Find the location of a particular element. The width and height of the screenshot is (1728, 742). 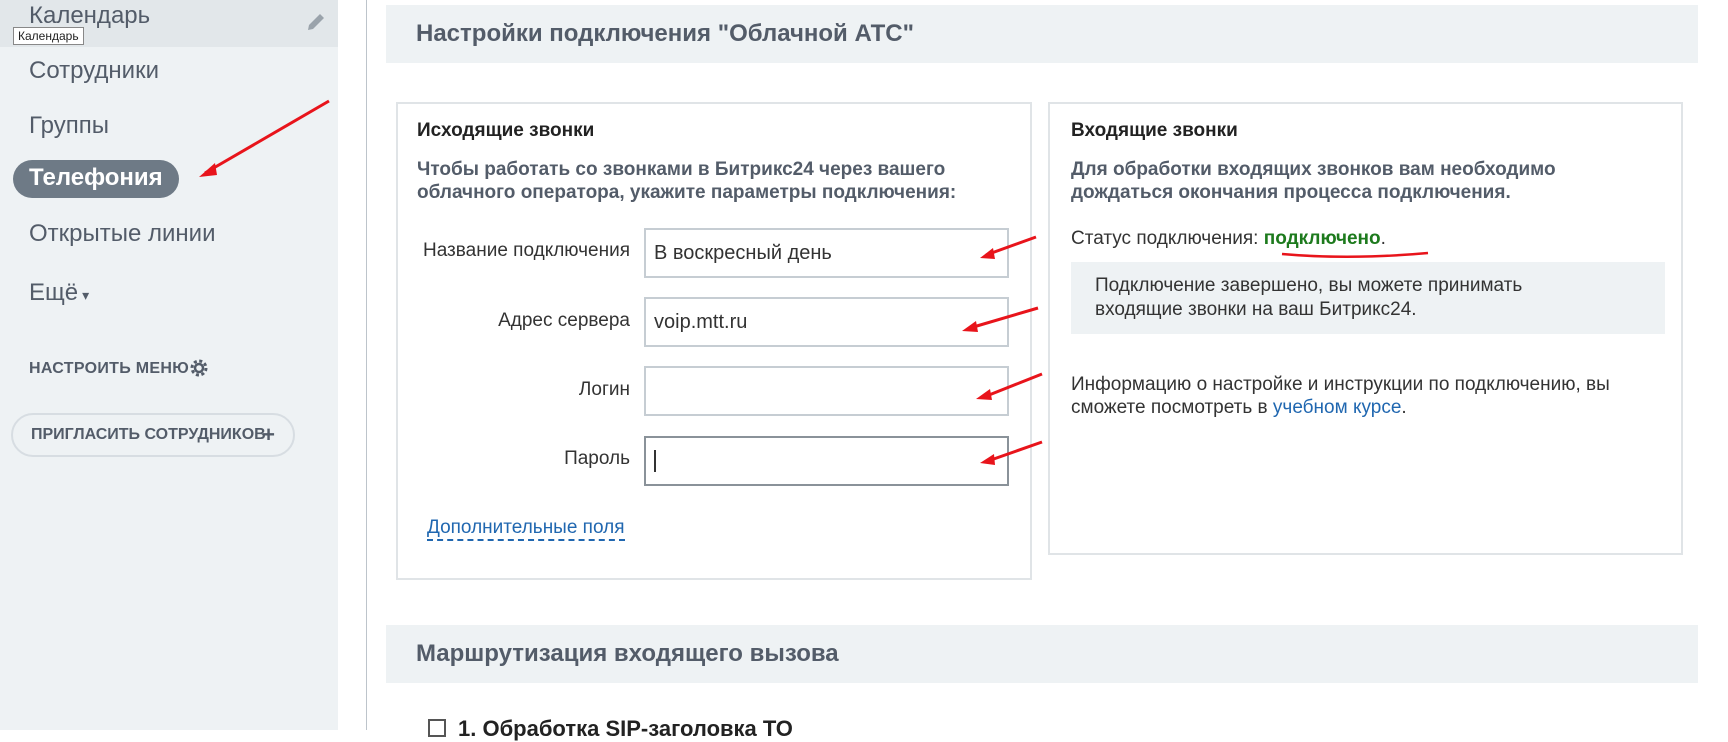

sidebar-item-employees: Сотрудники is located at coordinates (94, 71).